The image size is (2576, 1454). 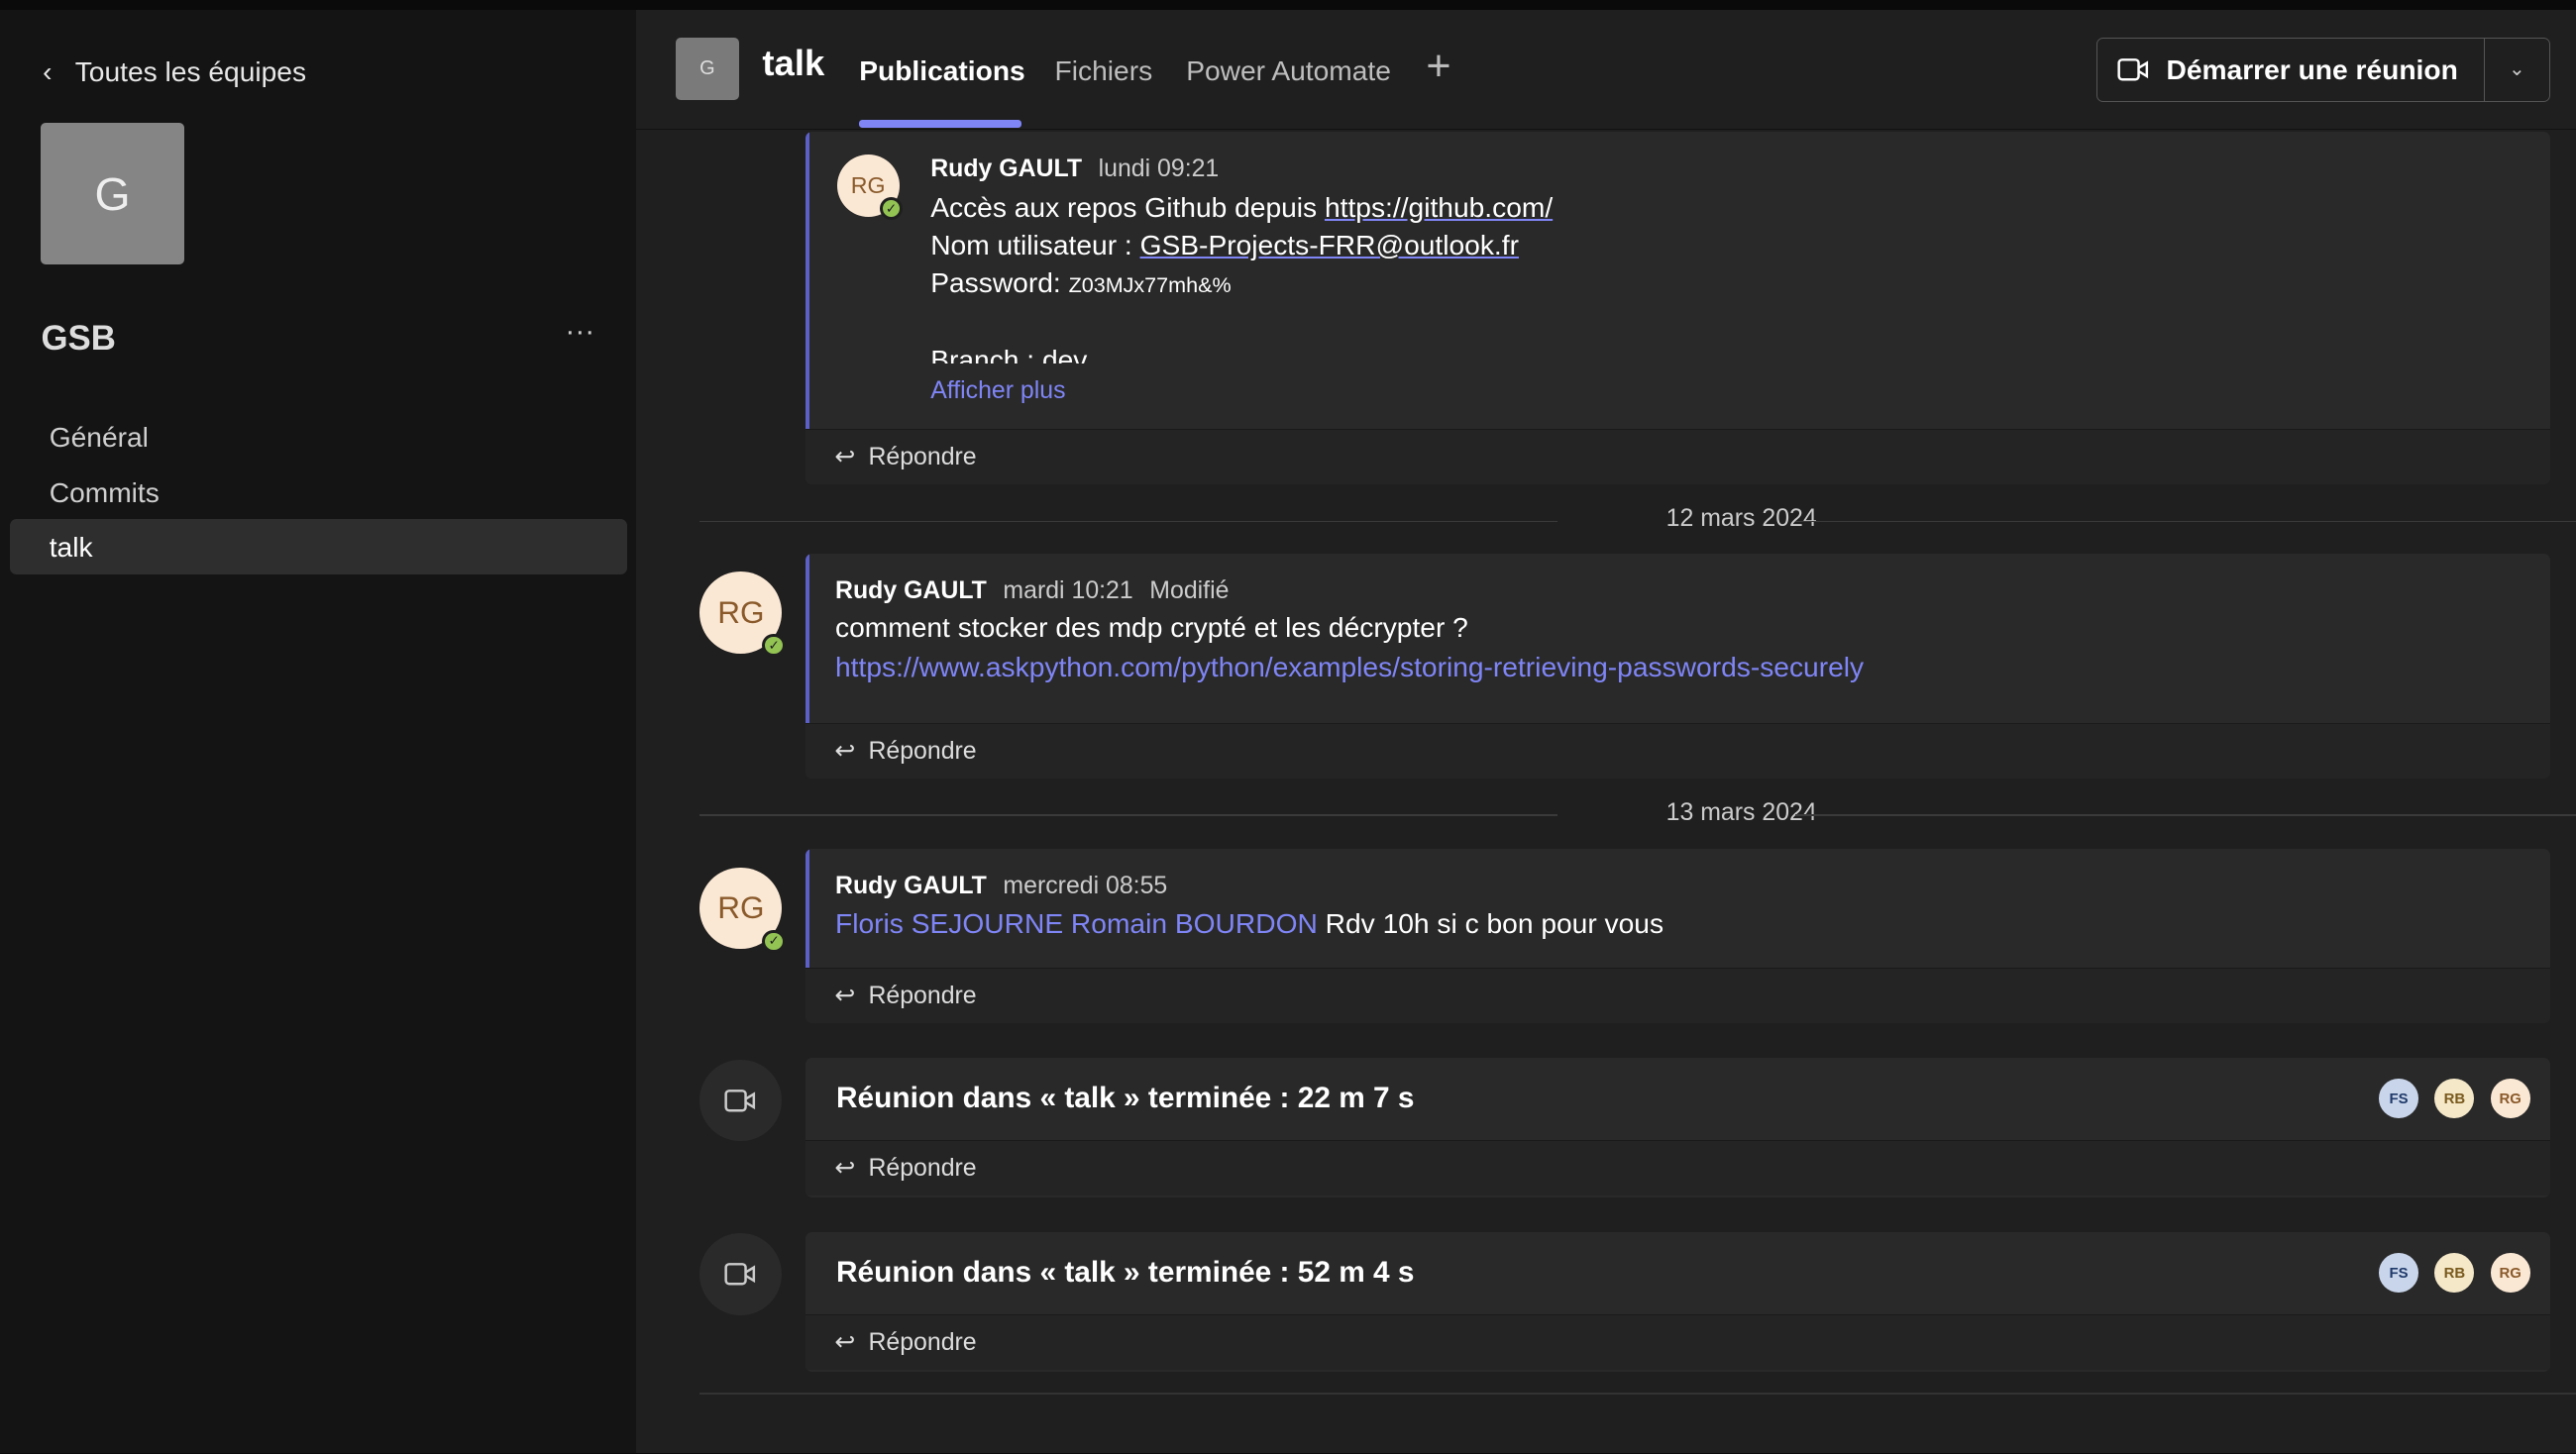 What do you see at coordinates (1242, 169) in the screenshot?
I see `post-meta: Rudy GAULT lundi 09:21` at bounding box center [1242, 169].